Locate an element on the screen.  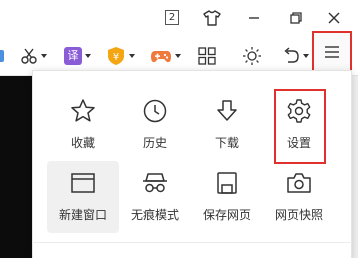
sun-icon is located at coordinates (252, 56).